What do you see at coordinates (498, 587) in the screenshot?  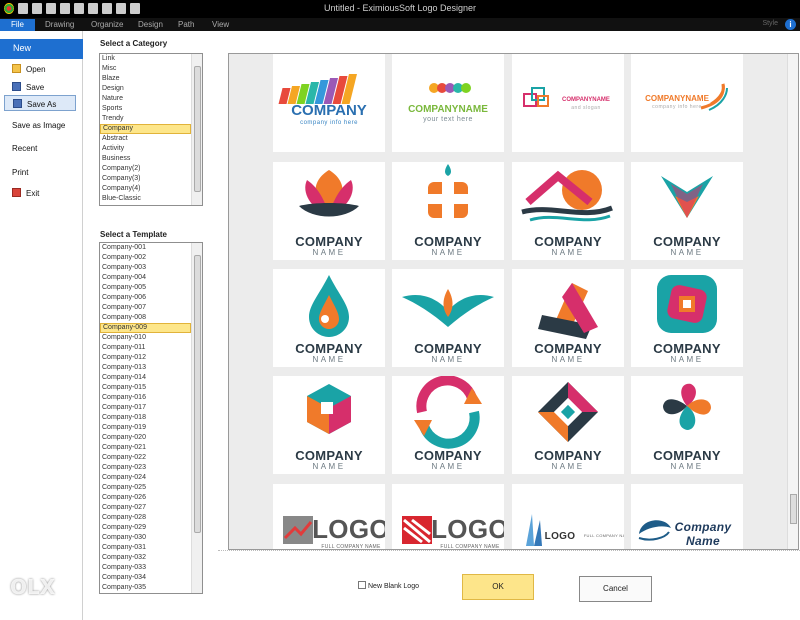 I see `ok-button: OK` at bounding box center [498, 587].